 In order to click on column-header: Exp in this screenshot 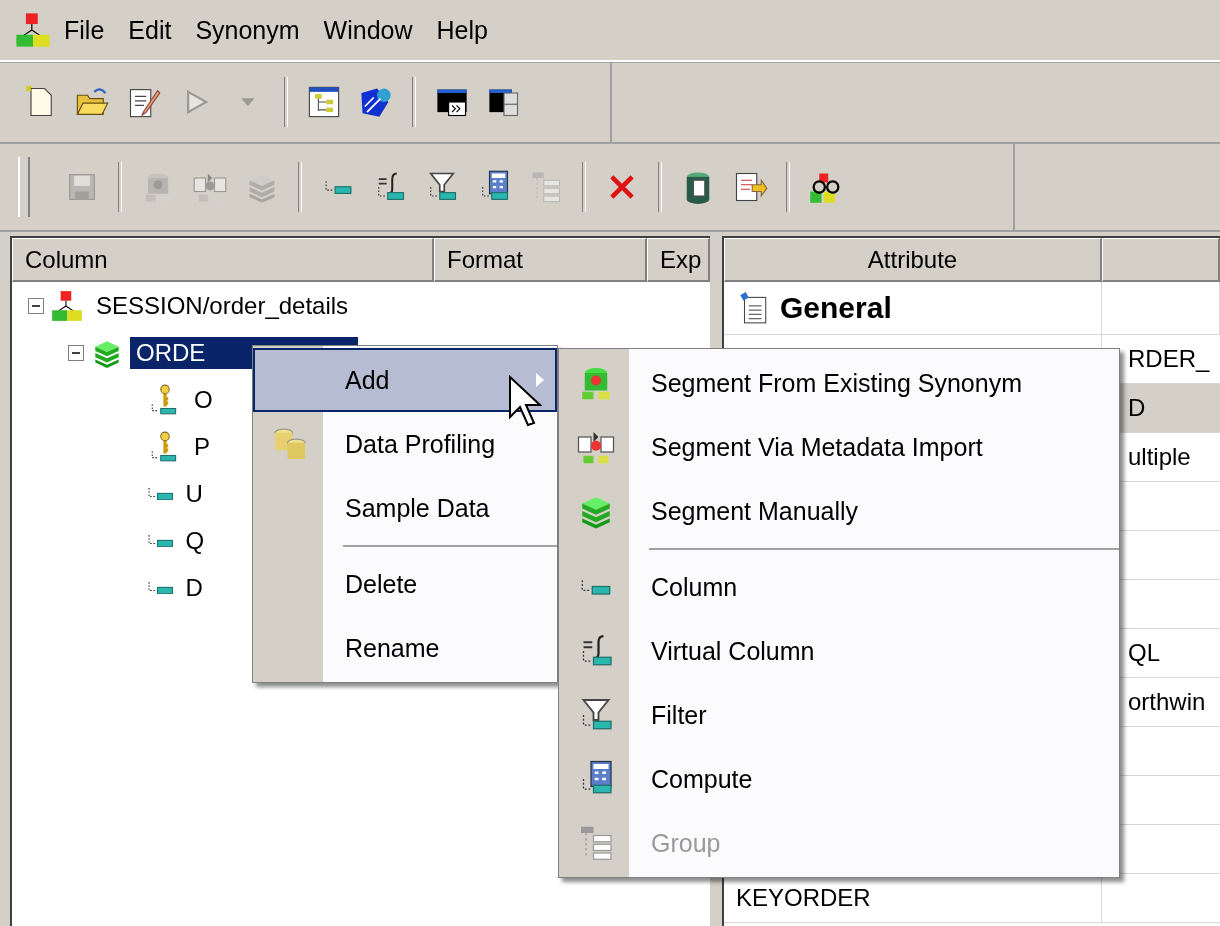, I will do `click(678, 260)`.